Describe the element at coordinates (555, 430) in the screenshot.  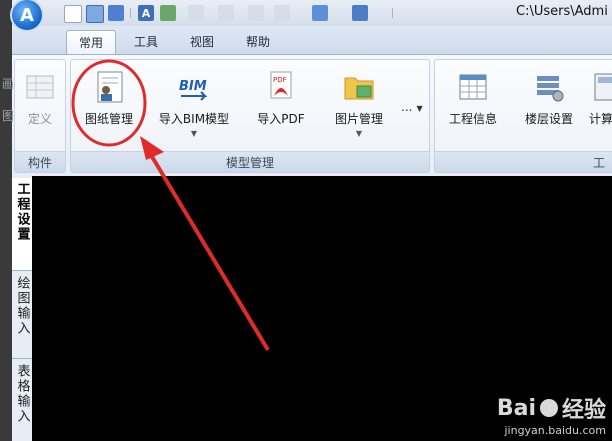
I see `watermark-url: jingyan.baidu.com` at that location.